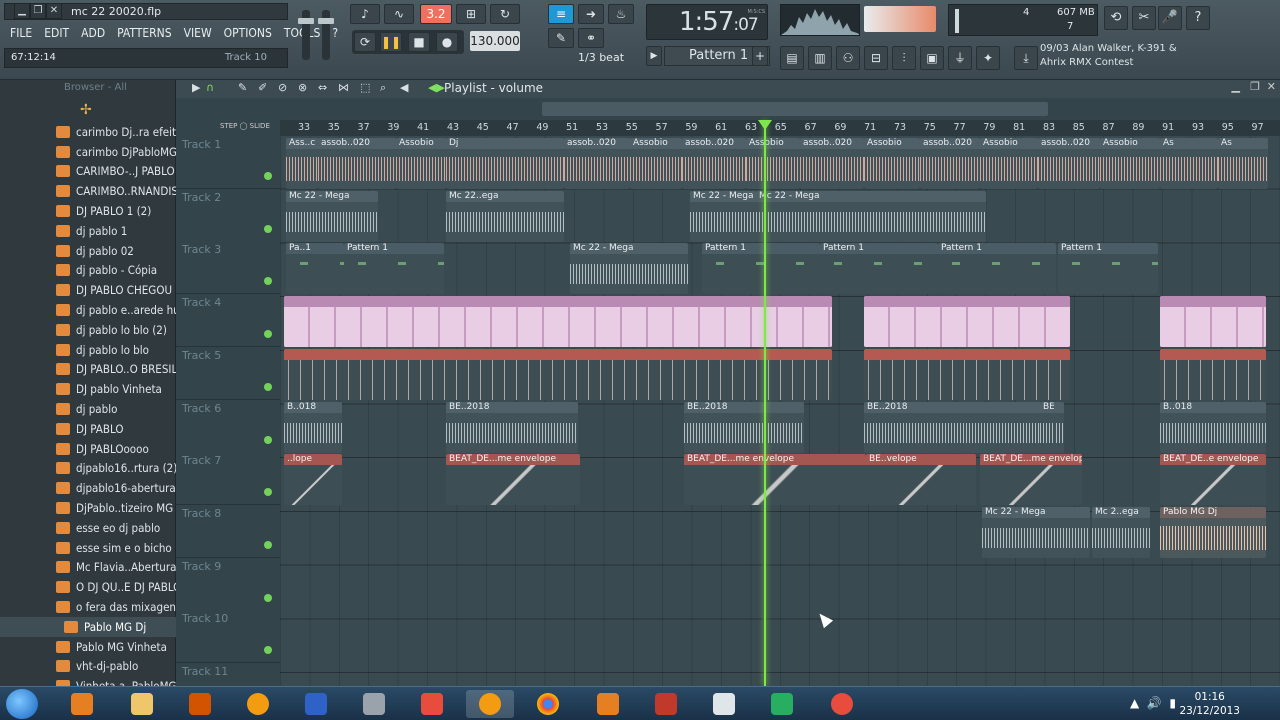  Describe the element at coordinates (228, 637) in the screenshot. I see `track-header: Track 10` at that location.